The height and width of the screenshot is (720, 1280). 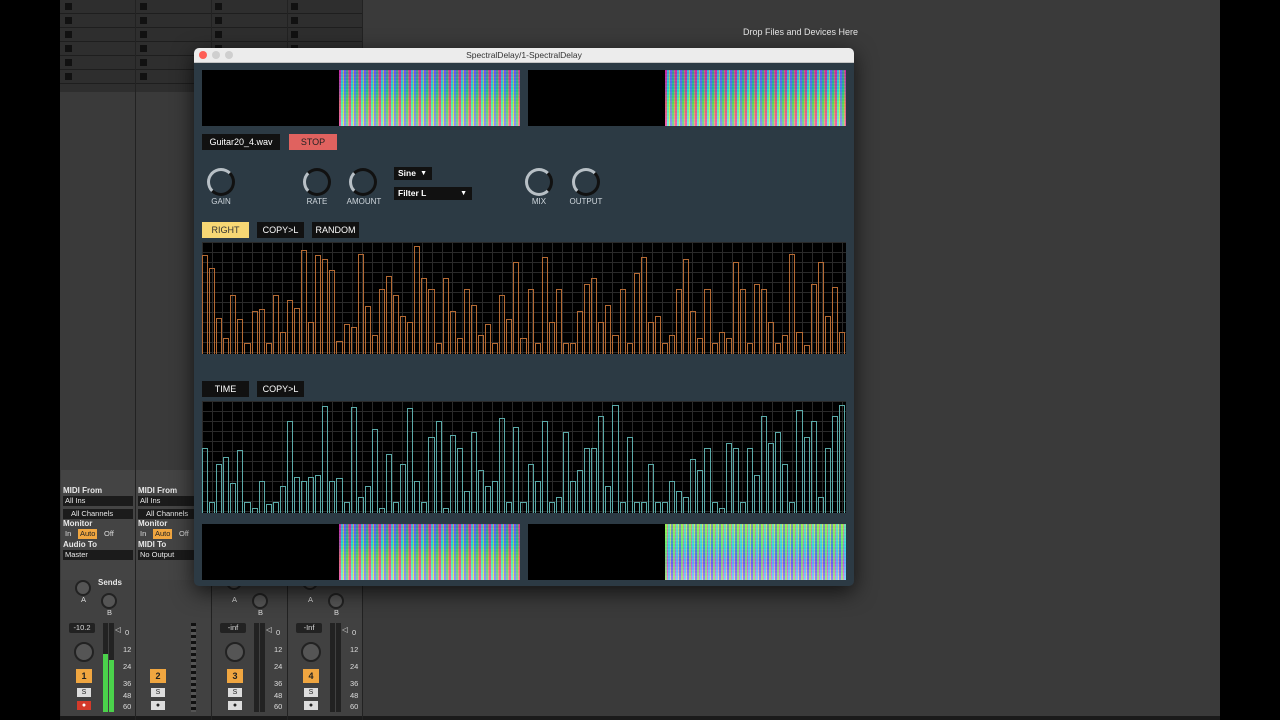 I want to click on copy-to-left-button: COPY>L, so click(x=280, y=230).